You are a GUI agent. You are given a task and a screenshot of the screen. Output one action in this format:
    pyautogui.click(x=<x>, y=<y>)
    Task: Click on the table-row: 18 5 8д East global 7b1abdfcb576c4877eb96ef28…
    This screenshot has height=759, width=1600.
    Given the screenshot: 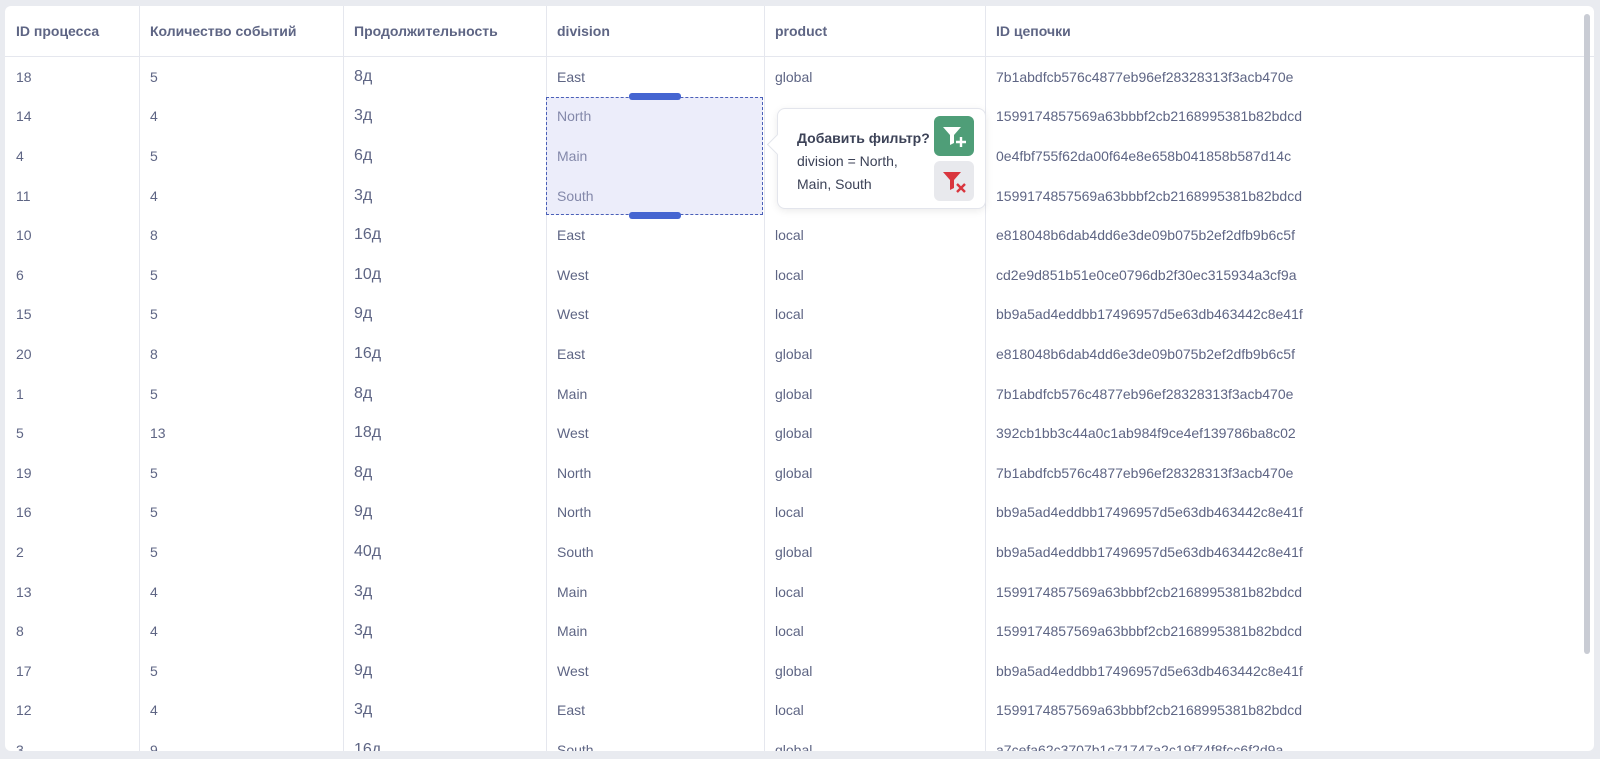 What is the action you would take?
    pyautogui.click(x=799, y=77)
    